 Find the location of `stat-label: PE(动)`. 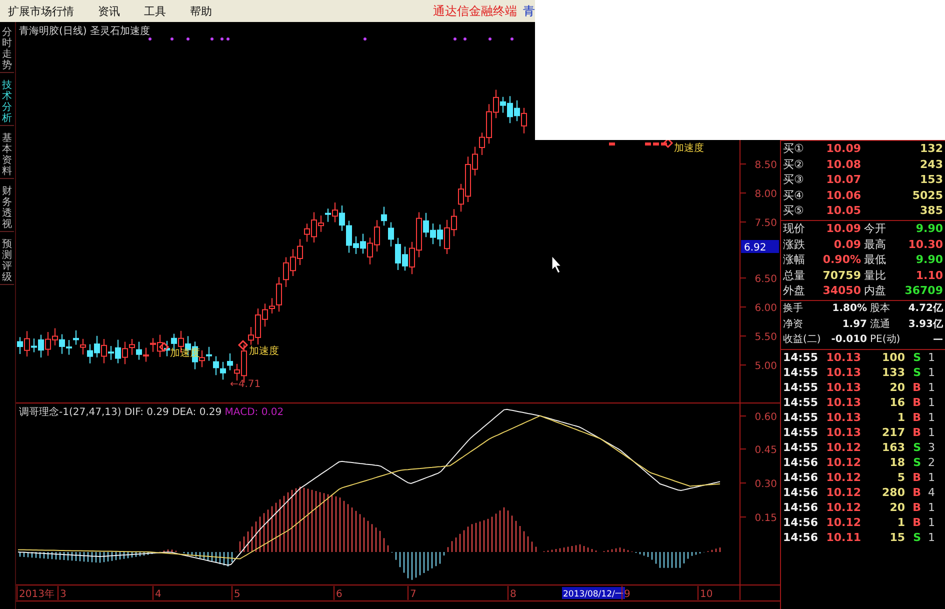

stat-label: PE(动) is located at coordinates (885, 340).